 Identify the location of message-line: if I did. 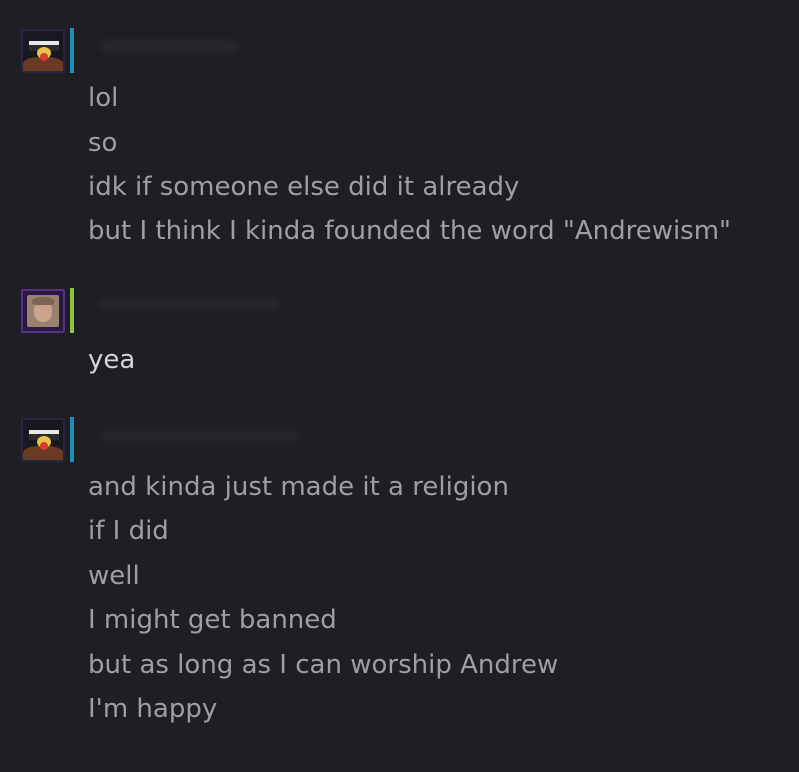
(128, 531).